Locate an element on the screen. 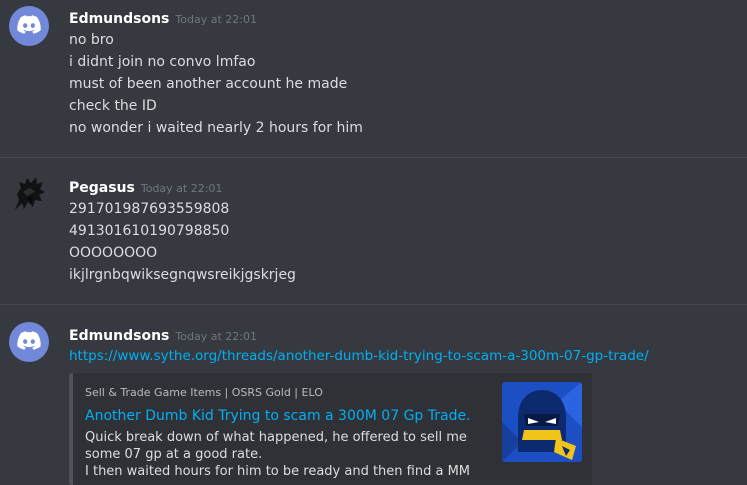  message-line: i didnt join no convo lmfao is located at coordinates (162, 62).